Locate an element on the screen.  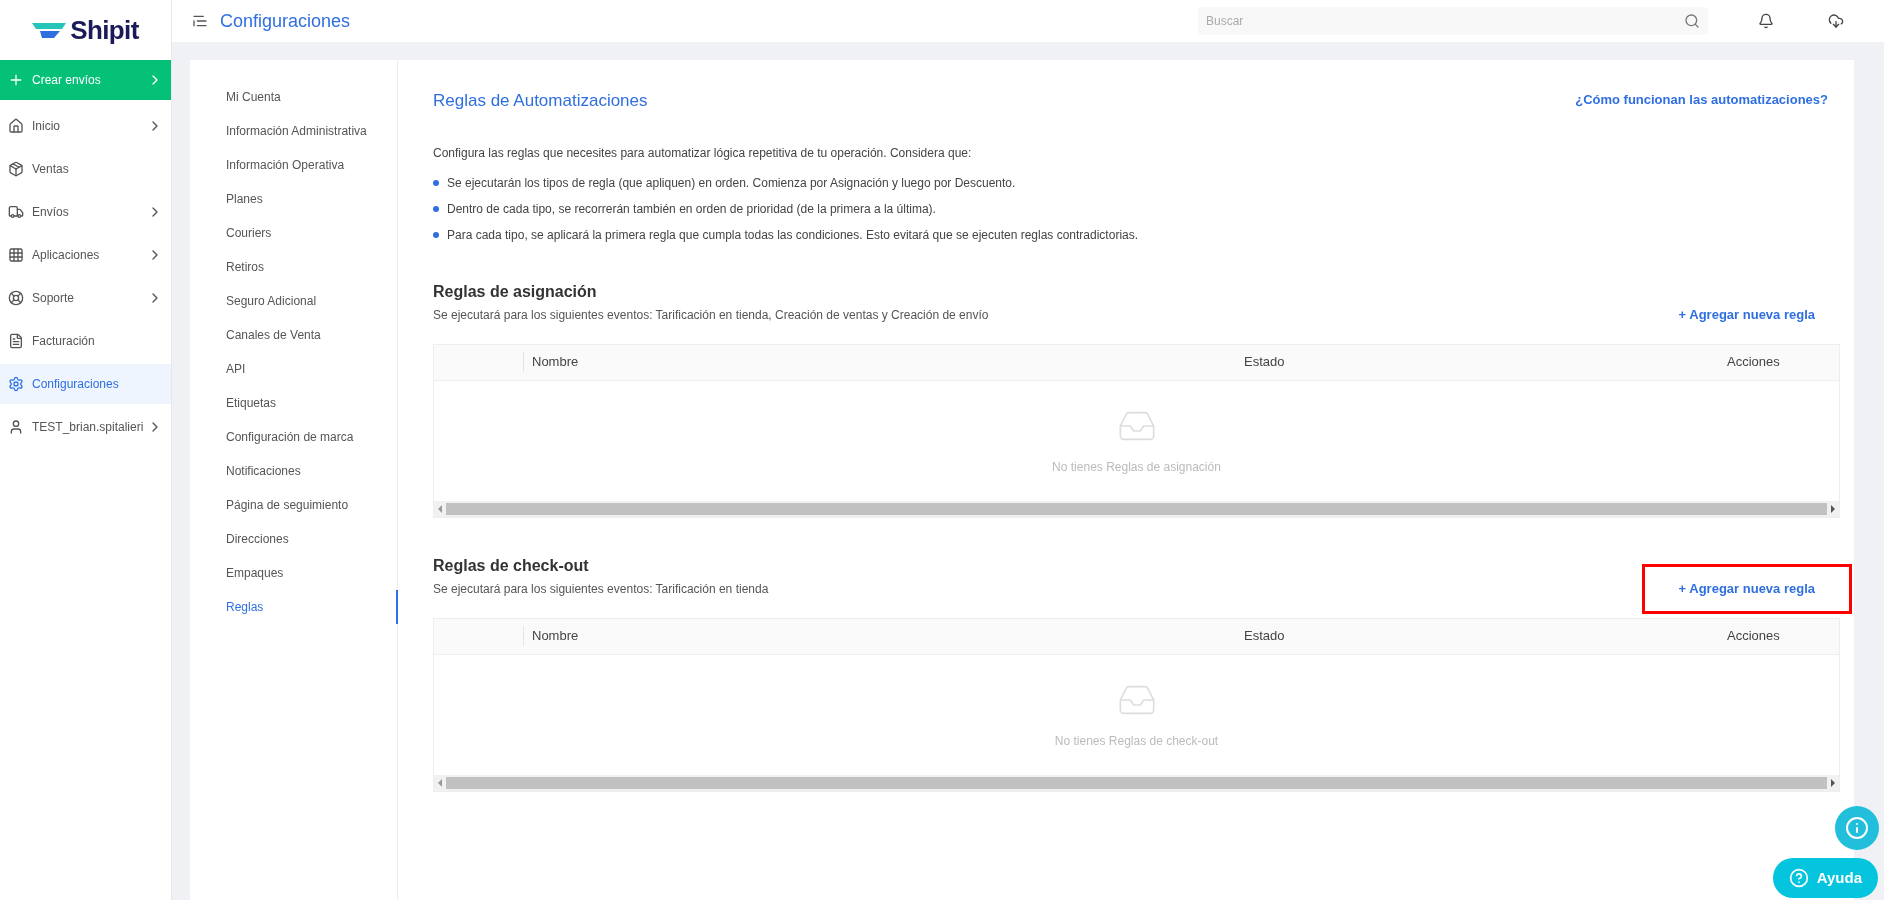
settings-menu-item: Información Administrativa is located at coordinates (293, 131).